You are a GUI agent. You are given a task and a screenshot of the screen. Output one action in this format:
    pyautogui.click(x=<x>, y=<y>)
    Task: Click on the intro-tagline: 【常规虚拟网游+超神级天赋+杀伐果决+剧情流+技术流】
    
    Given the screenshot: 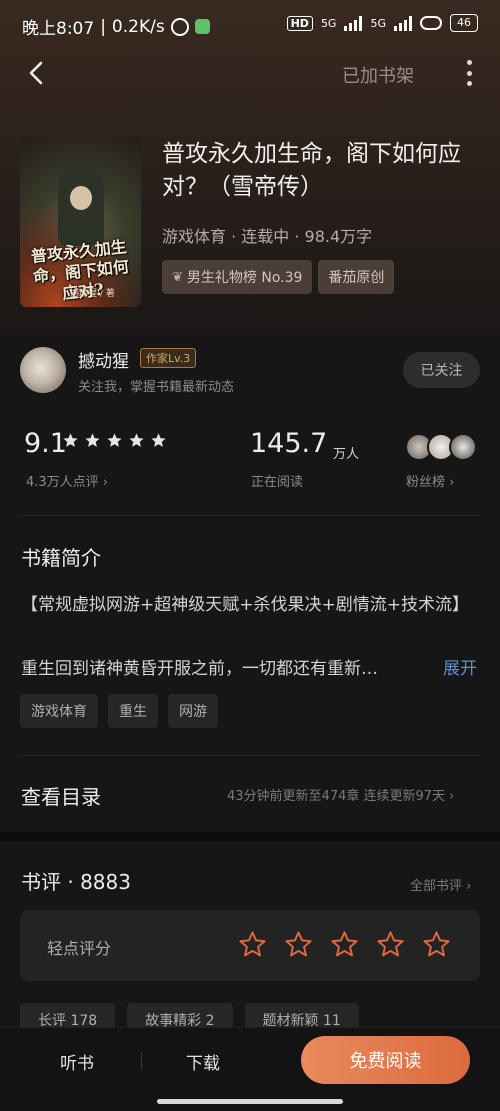 What is the action you would take?
    pyautogui.click(x=245, y=605)
    